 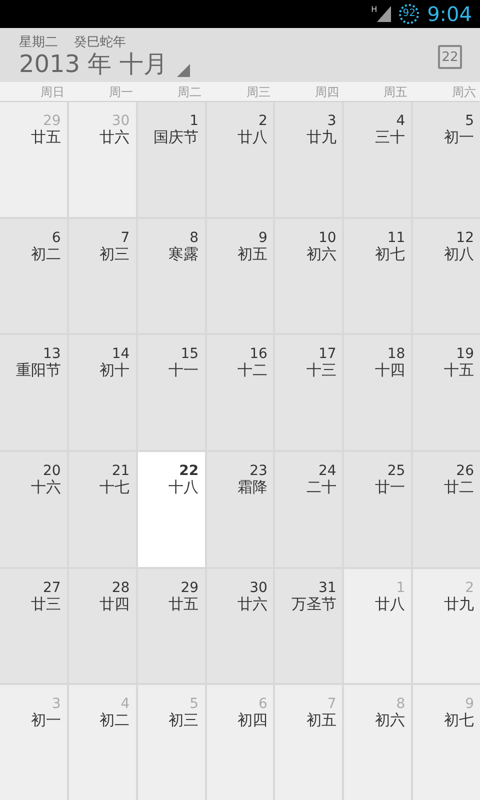 What do you see at coordinates (308, 509) in the screenshot?
I see `day-cell: 24 二十` at bounding box center [308, 509].